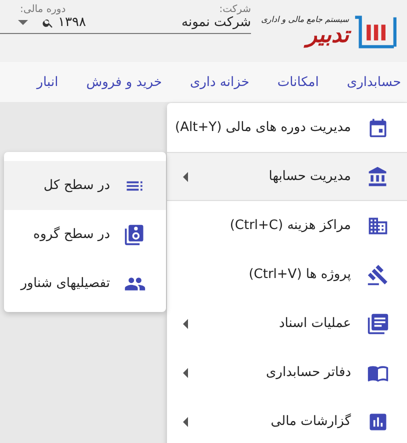 The image size is (407, 443). I want to click on gavel-icon, so click(378, 275).